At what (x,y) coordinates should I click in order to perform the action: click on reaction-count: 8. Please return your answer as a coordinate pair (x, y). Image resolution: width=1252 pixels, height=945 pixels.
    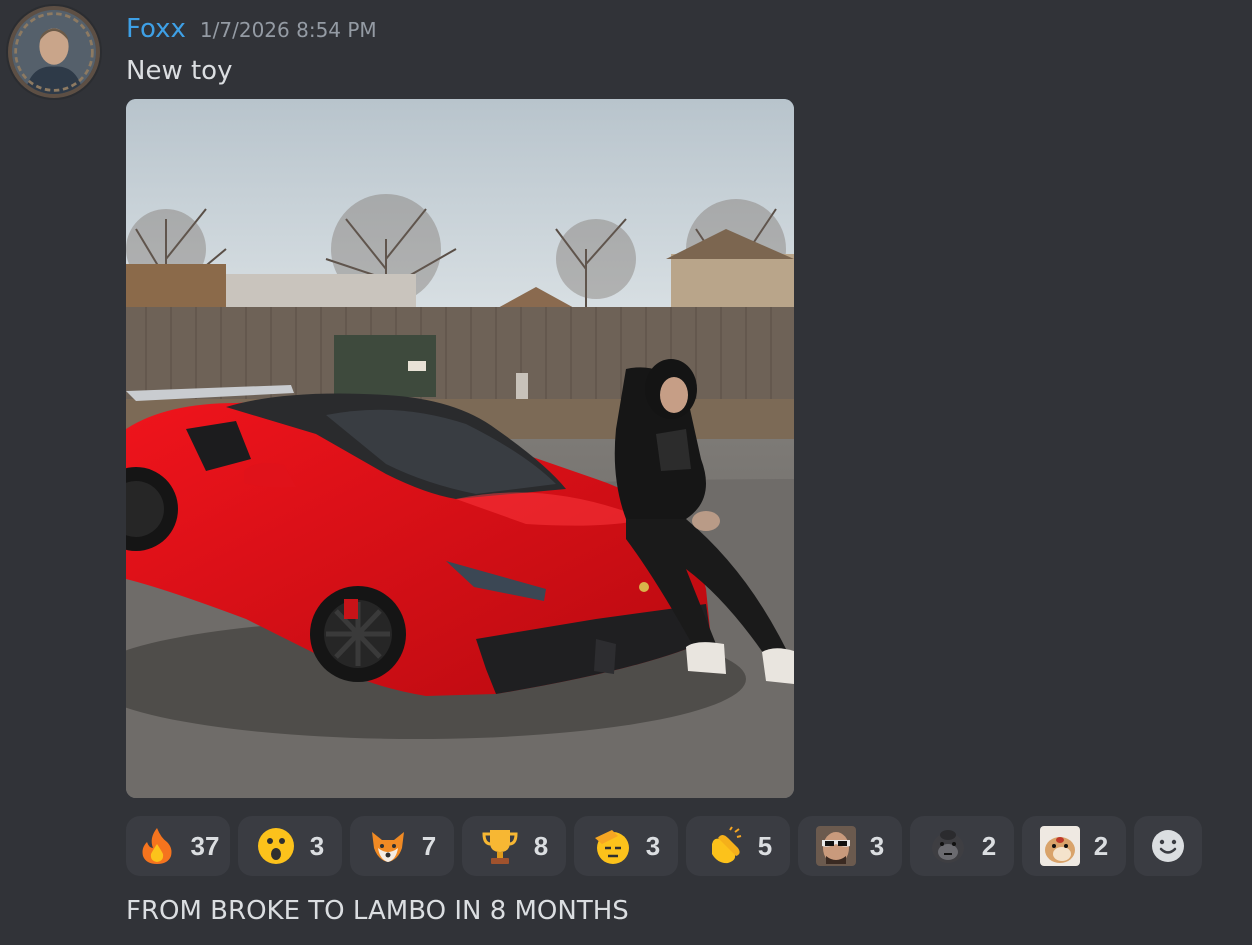
    Looking at the image, I should click on (541, 845).